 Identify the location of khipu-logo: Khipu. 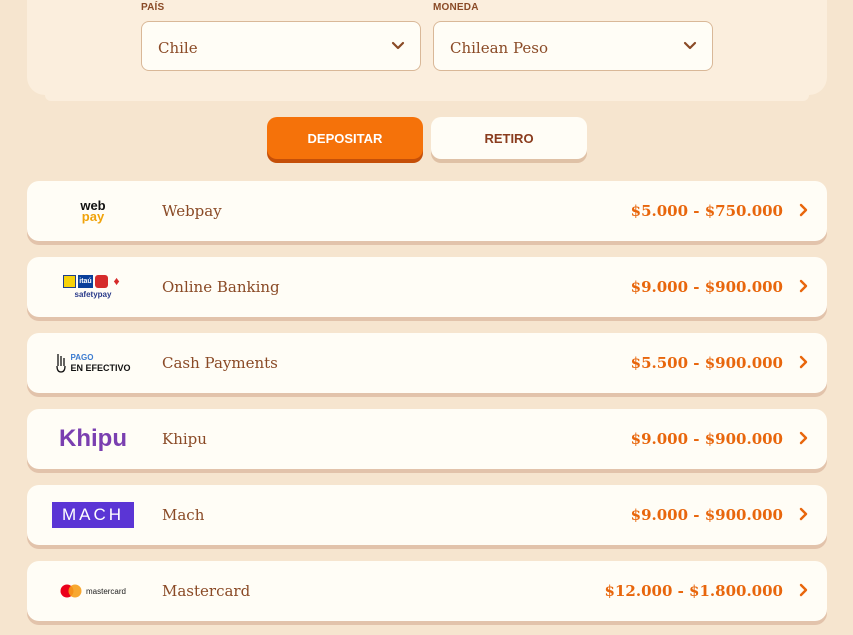
(93, 439).